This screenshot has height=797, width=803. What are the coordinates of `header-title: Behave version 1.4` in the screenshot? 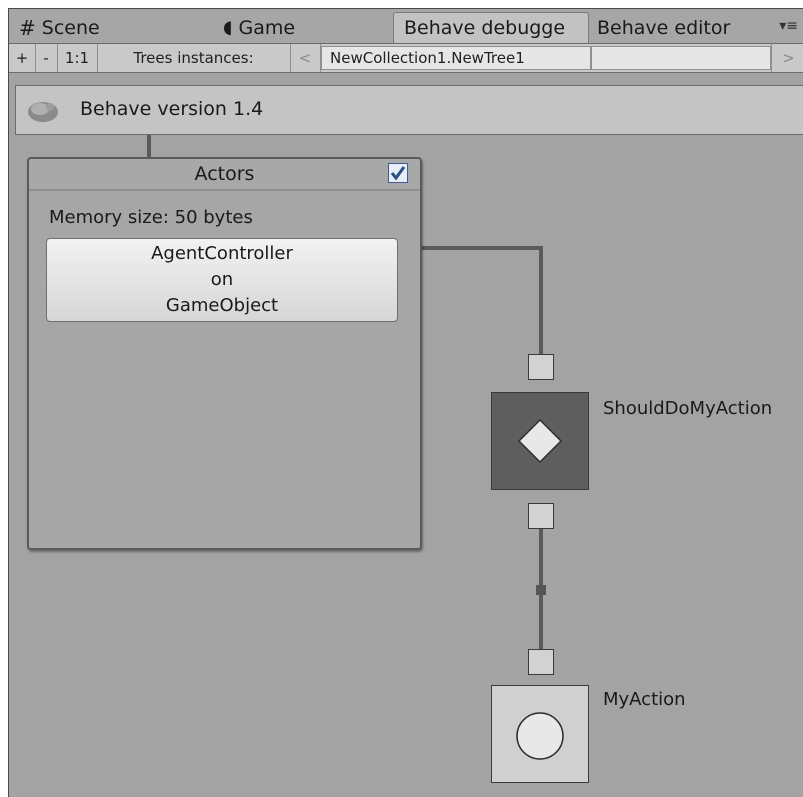 It's located at (172, 109).